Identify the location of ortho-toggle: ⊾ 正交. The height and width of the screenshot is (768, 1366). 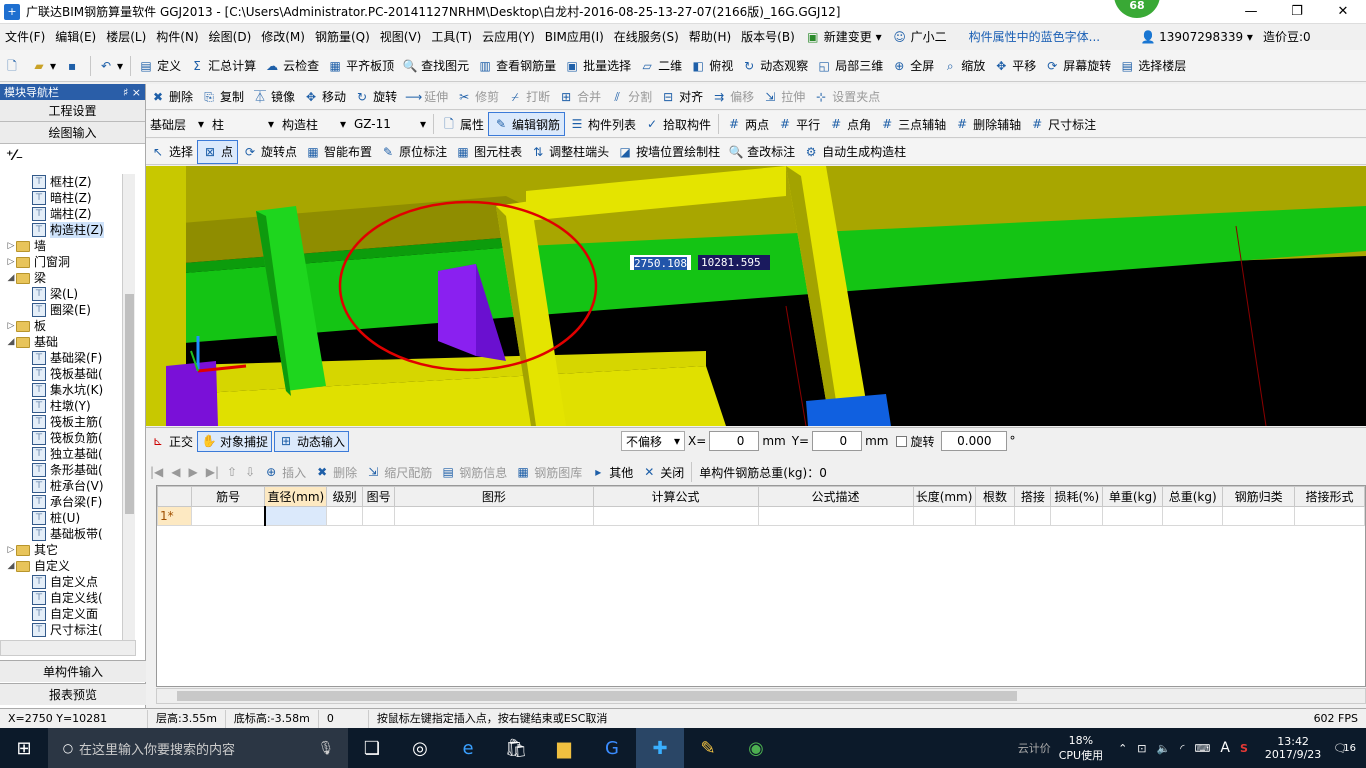
(171, 441).